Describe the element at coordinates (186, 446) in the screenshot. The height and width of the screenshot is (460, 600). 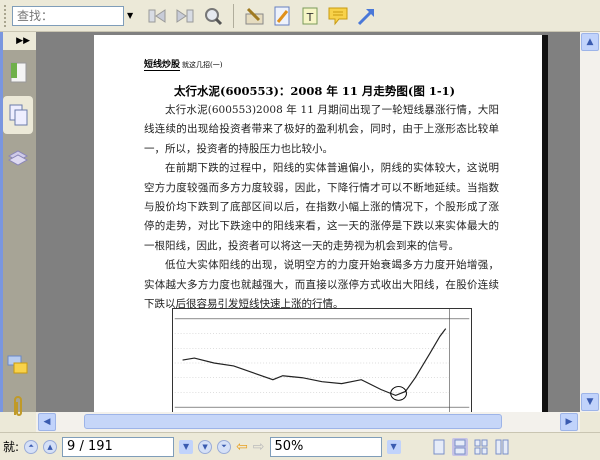
I see `page-dropdown-button: ▼` at that location.